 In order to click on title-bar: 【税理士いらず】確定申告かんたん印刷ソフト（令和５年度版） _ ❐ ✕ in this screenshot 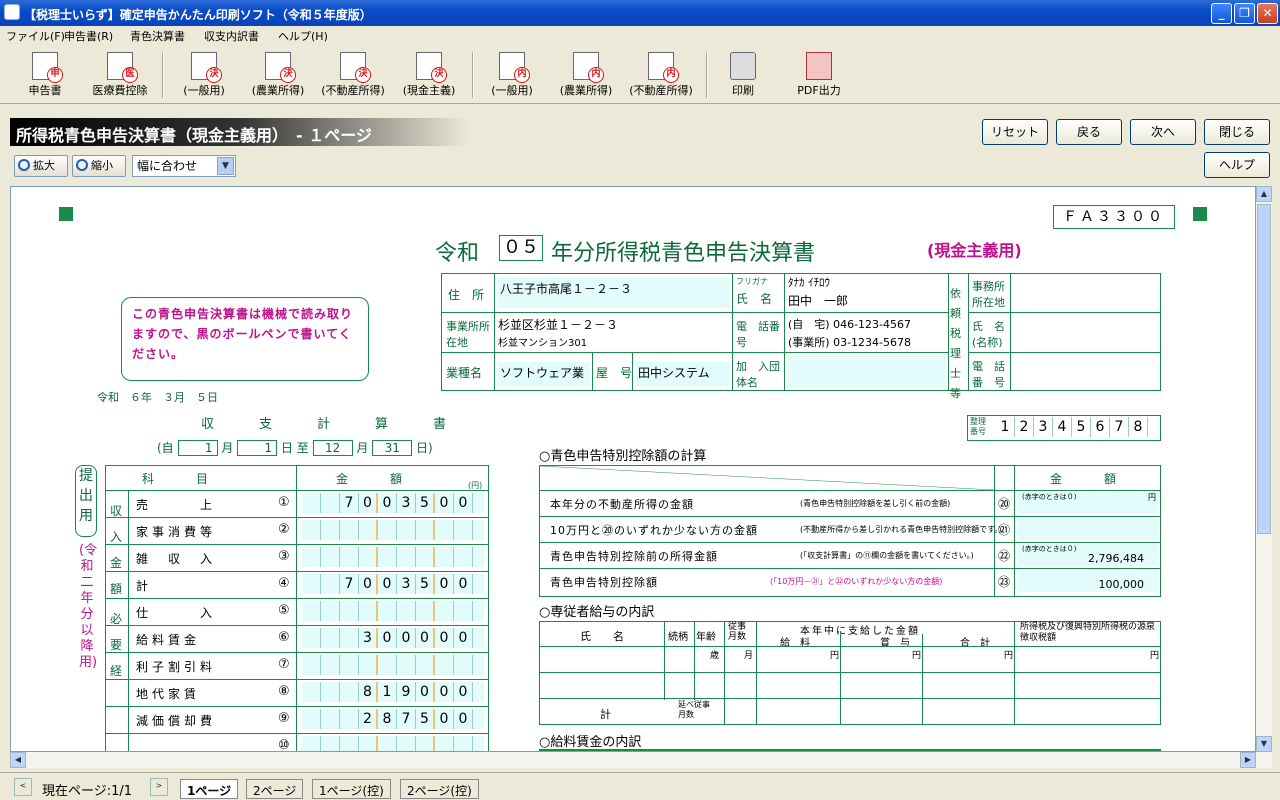, I will do `click(640, 13)`.